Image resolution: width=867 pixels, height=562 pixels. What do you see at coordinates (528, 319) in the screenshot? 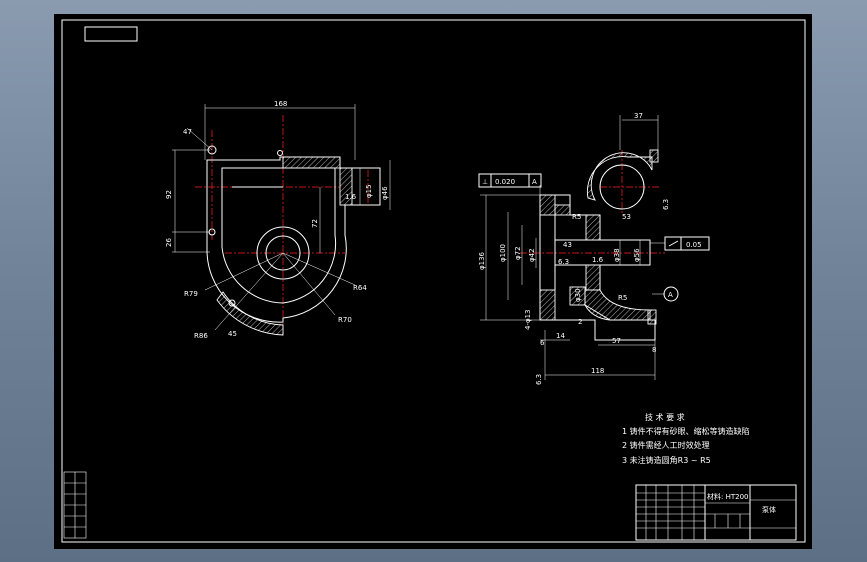
I see `dim-4-phi13: 4-φ13` at bounding box center [528, 319].